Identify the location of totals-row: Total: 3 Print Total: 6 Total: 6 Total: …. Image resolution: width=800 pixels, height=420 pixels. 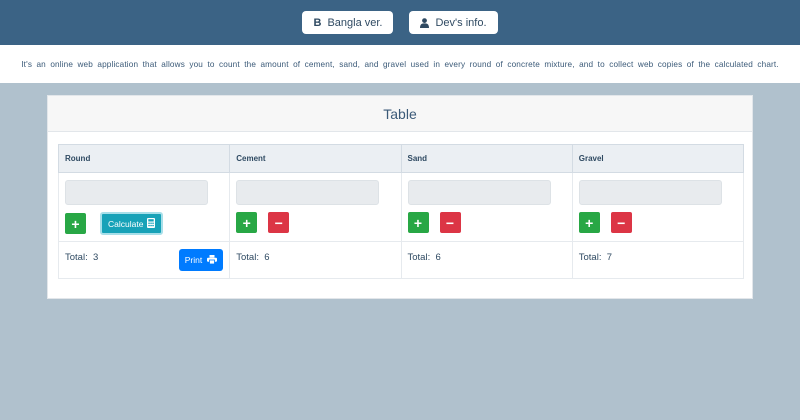
(401, 260).